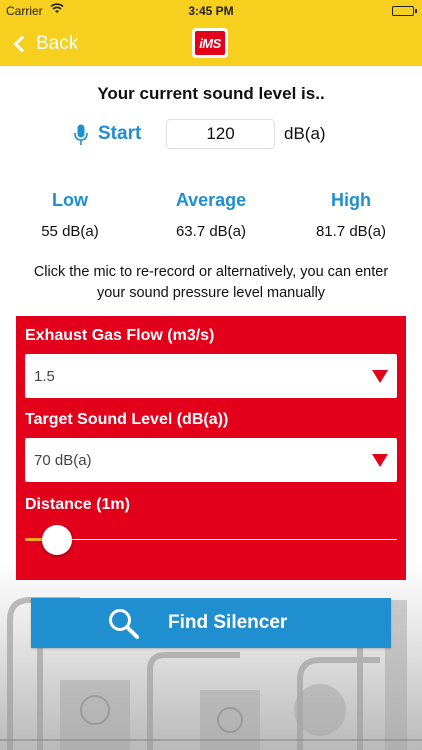 The image size is (422, 750). I want to click on back-button: Back, so click(44, 44).